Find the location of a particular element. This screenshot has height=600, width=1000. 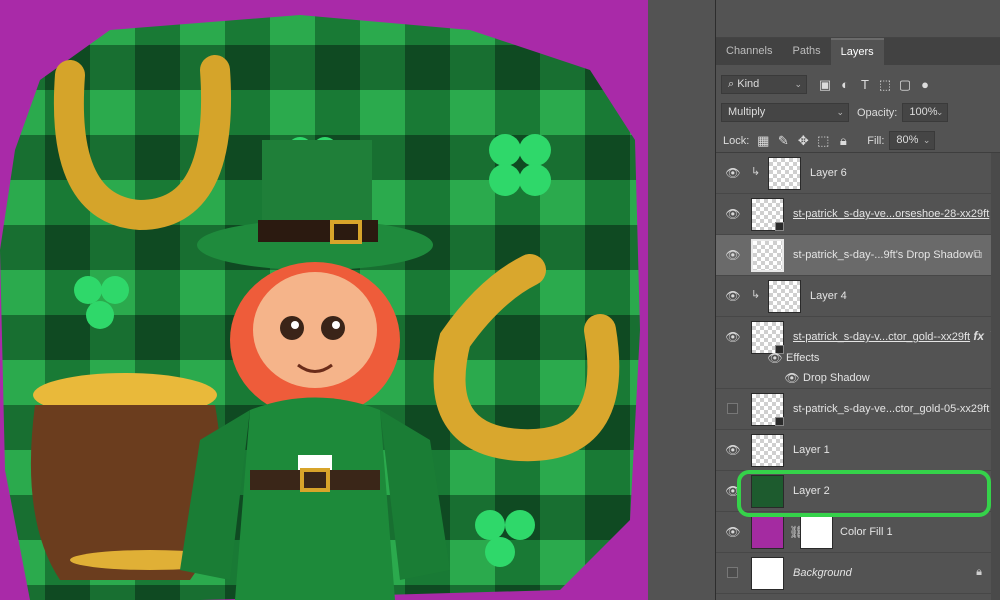

filter-adjustment-icon: ◐ is located at coordinates (845, 84).